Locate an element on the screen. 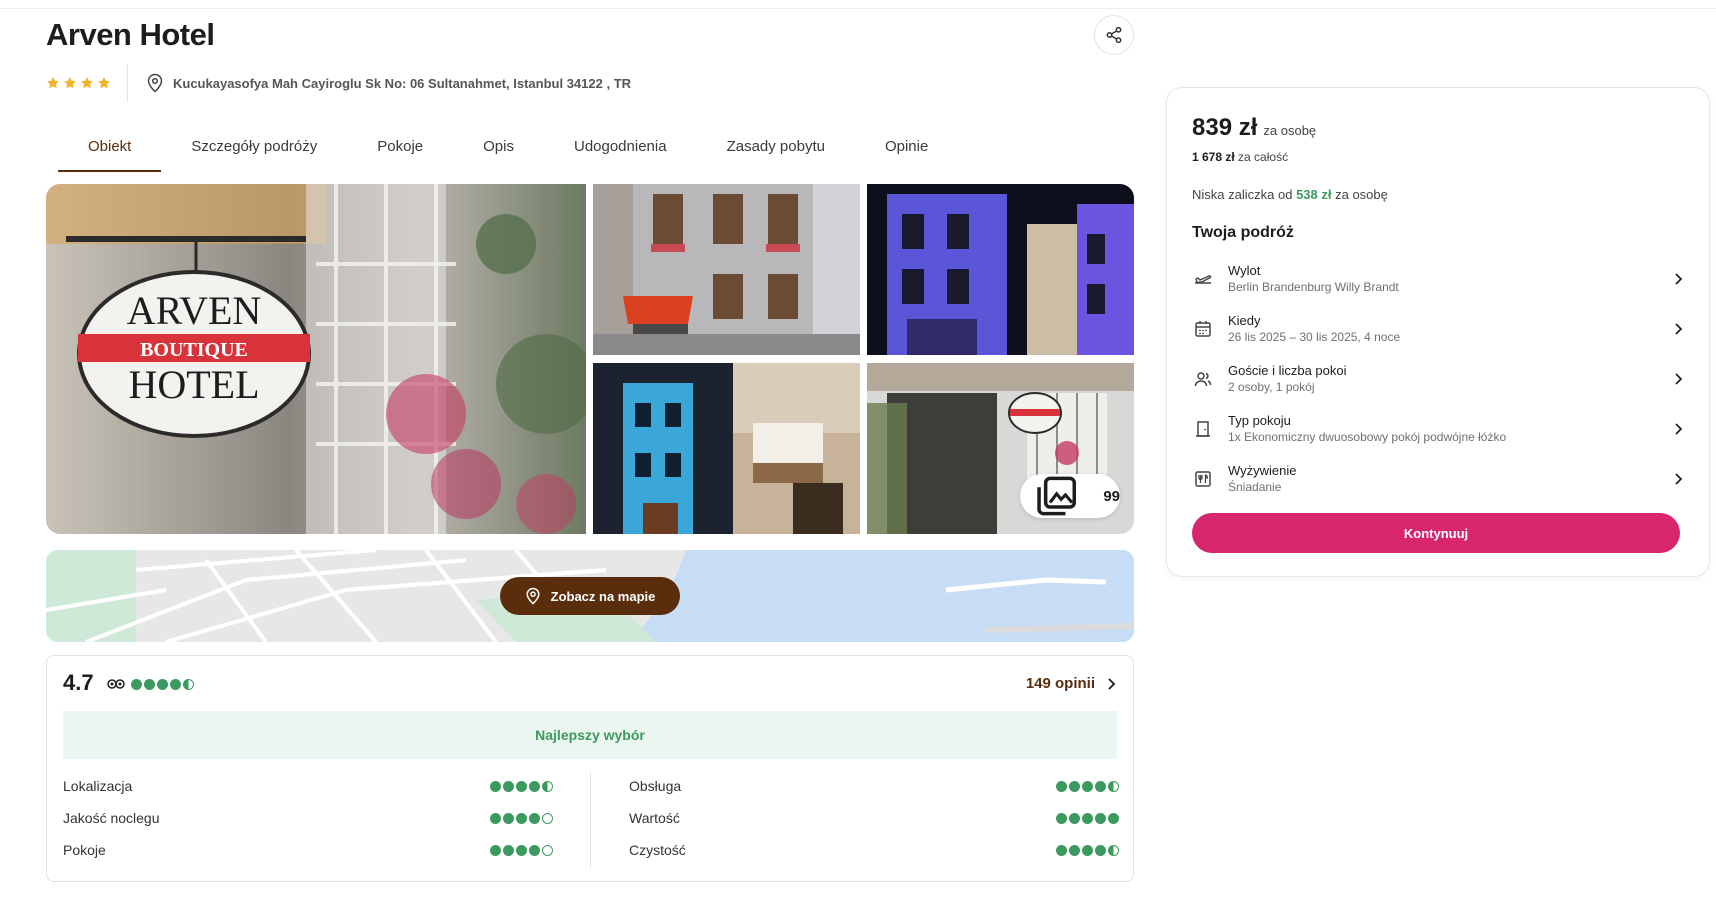 The width and height of the screenshot is (1716, 908). trip-item-value: 26 lis 2025 – 30 lis 2025, 4 noce is located at coordinates (1314, 337).